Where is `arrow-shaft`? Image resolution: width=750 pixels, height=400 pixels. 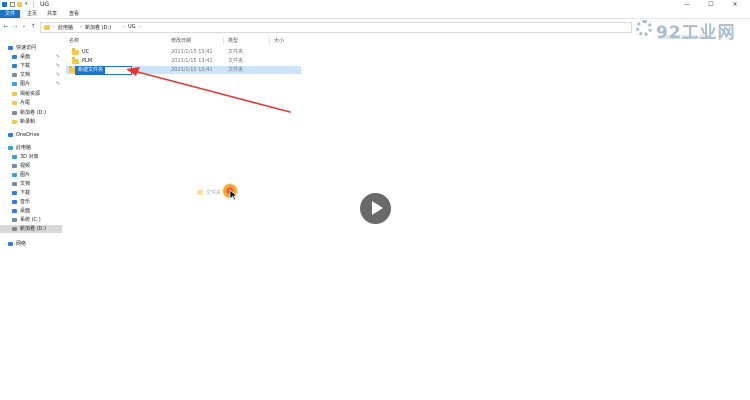
arrow-shaft is located at coordinates (212, 91).